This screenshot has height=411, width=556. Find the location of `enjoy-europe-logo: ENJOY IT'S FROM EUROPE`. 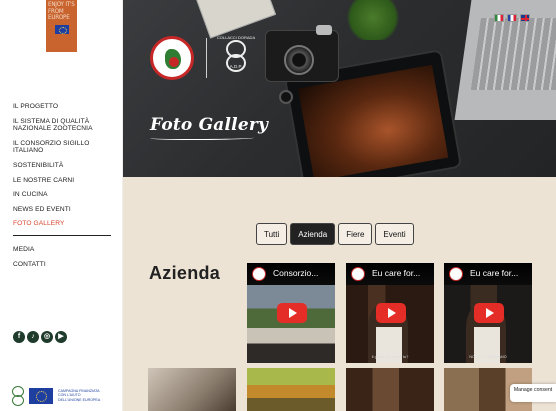

enjoy-europe-logo: ENJOY IT'S FROM EUROPE is located at coordinates (61, 26).